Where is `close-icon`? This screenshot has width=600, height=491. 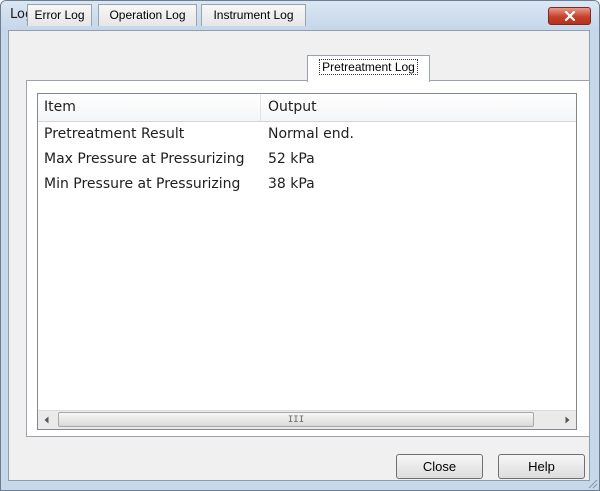 close-icon is located at coordinates (570, 16).